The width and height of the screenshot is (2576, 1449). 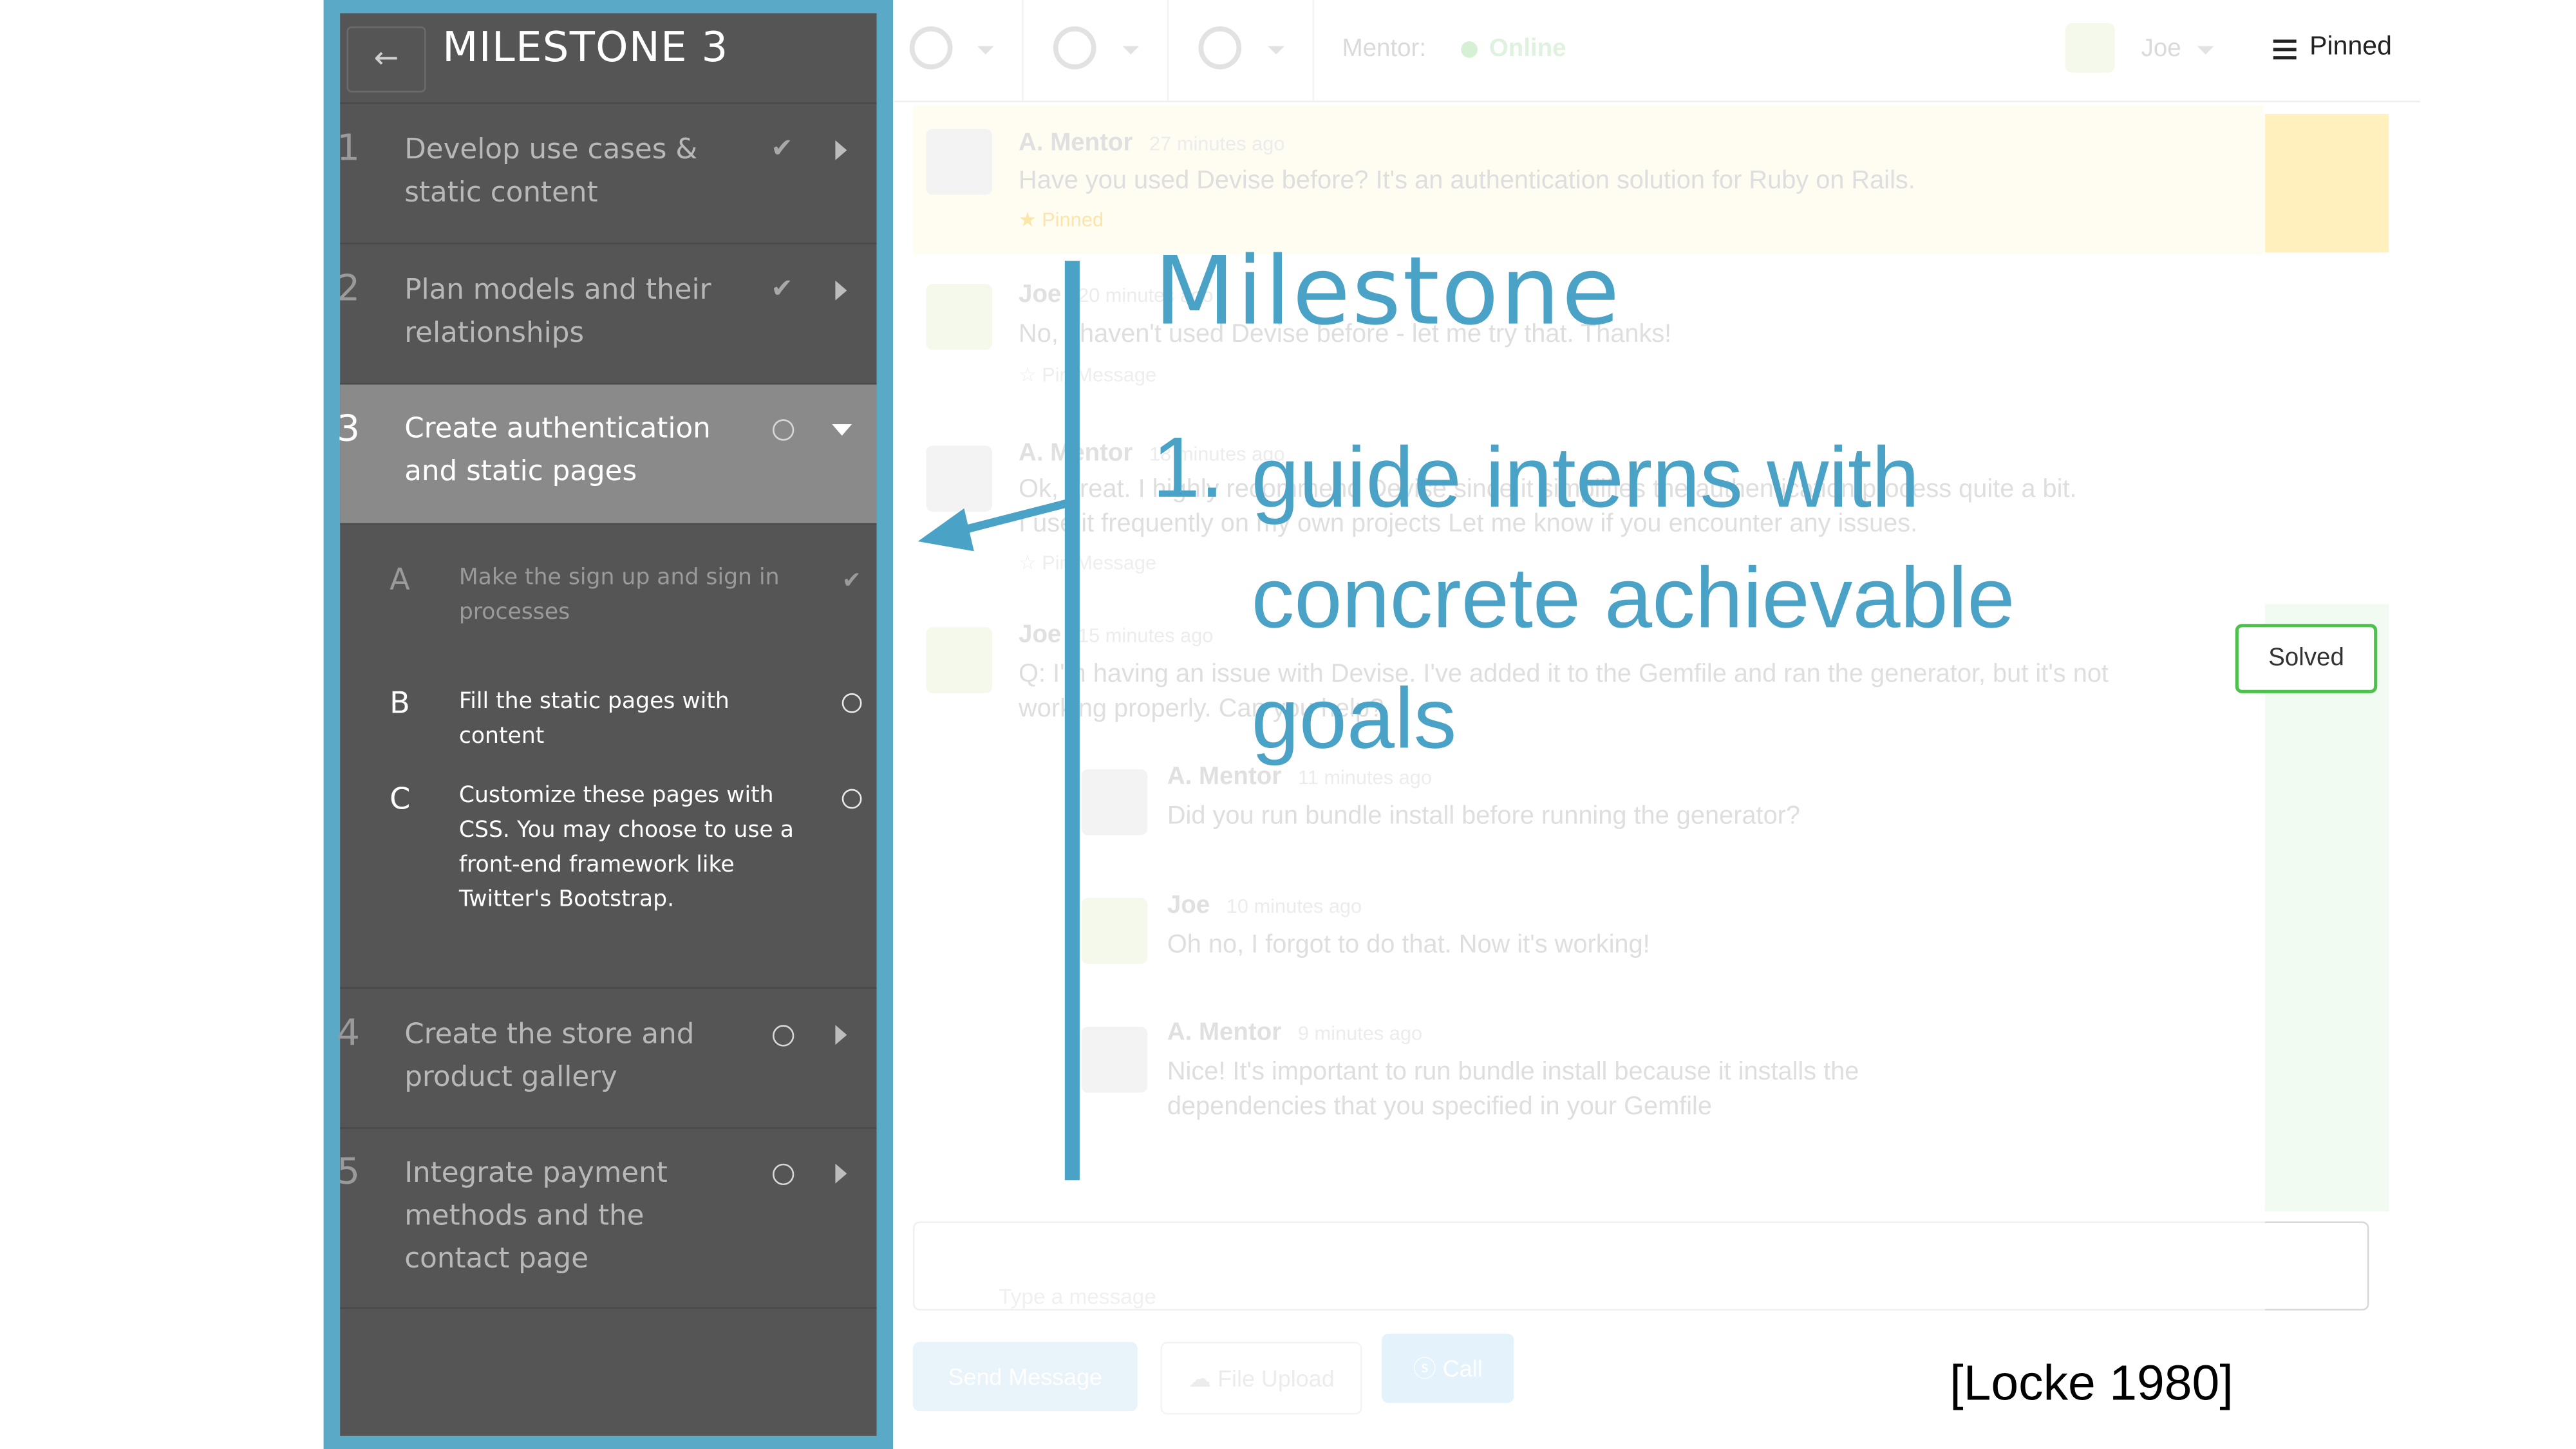 I want to click on menu-icon, so click(x=2285, y=49).